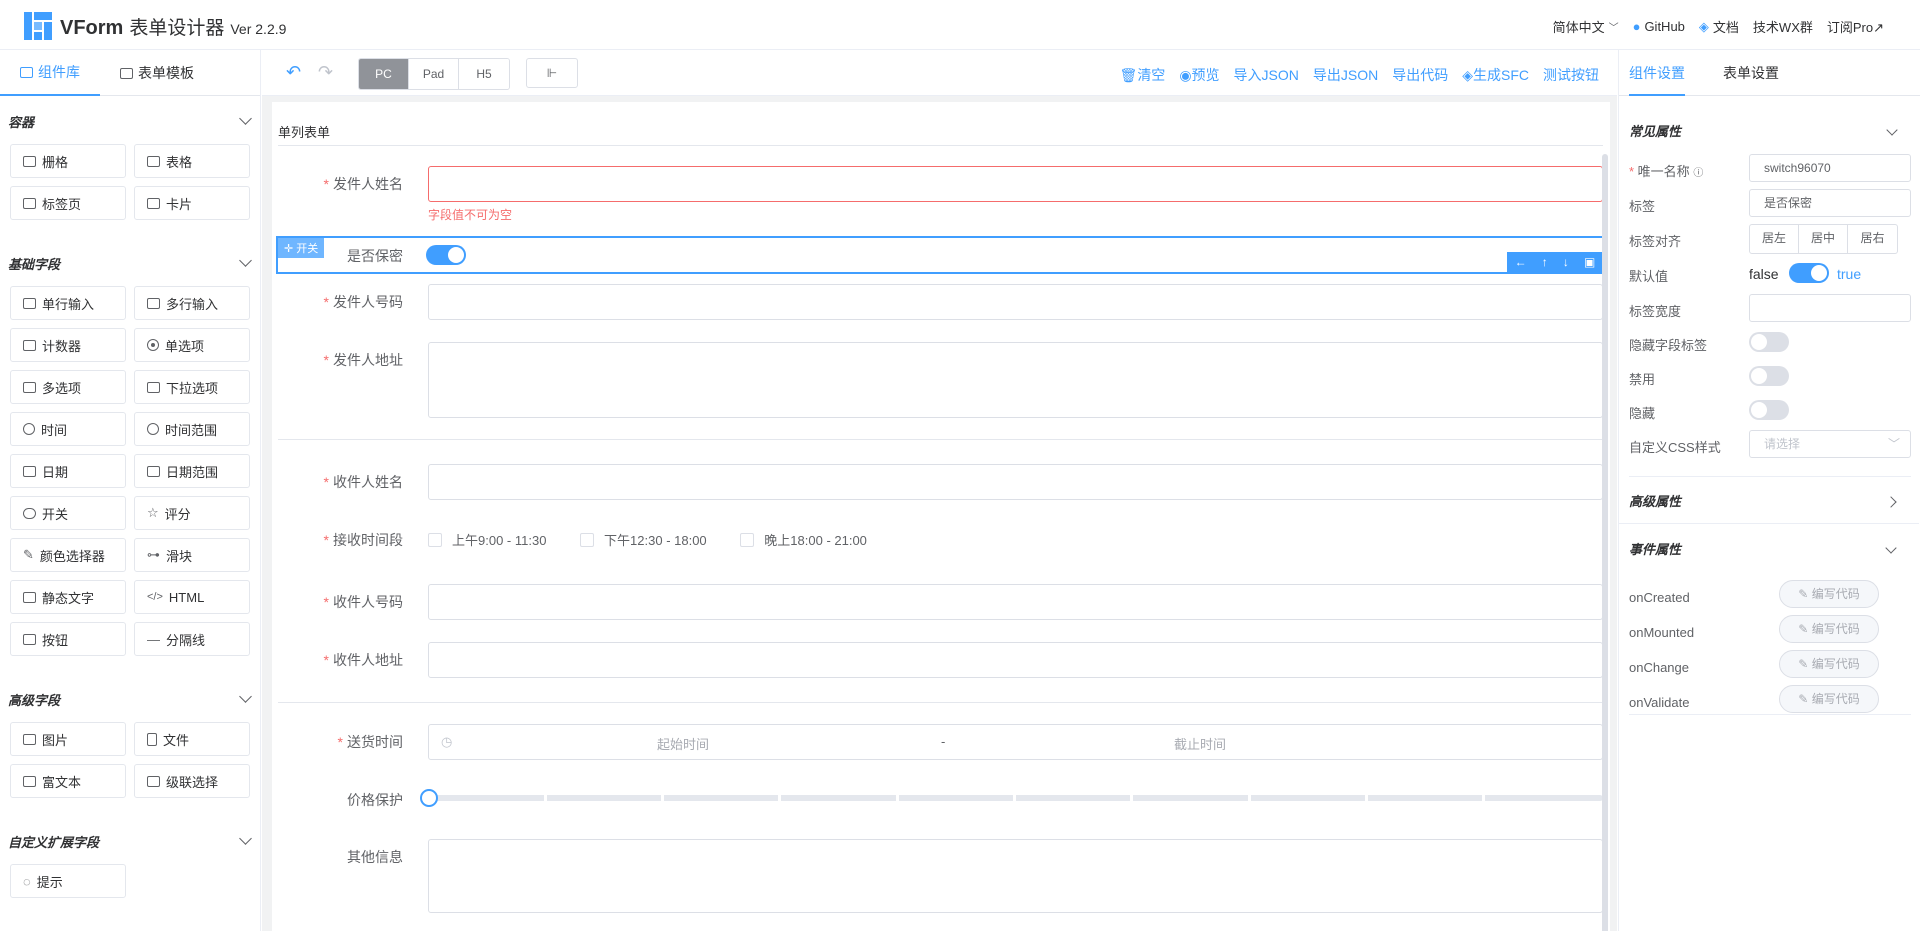 The width and height of the screenshot is (1920, 931). Describe the element at coordinates (1015, 602) in the screenshot. I see `recipient-phone-input` at that location.